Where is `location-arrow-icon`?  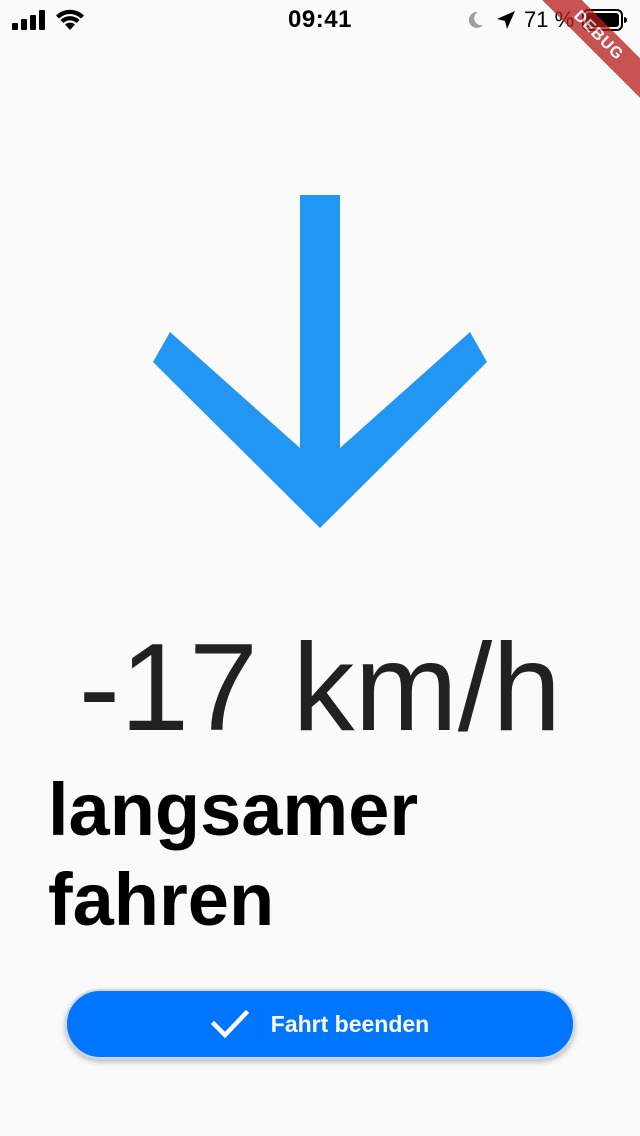
location-arrow-icon is located at coordinates (506, 20).